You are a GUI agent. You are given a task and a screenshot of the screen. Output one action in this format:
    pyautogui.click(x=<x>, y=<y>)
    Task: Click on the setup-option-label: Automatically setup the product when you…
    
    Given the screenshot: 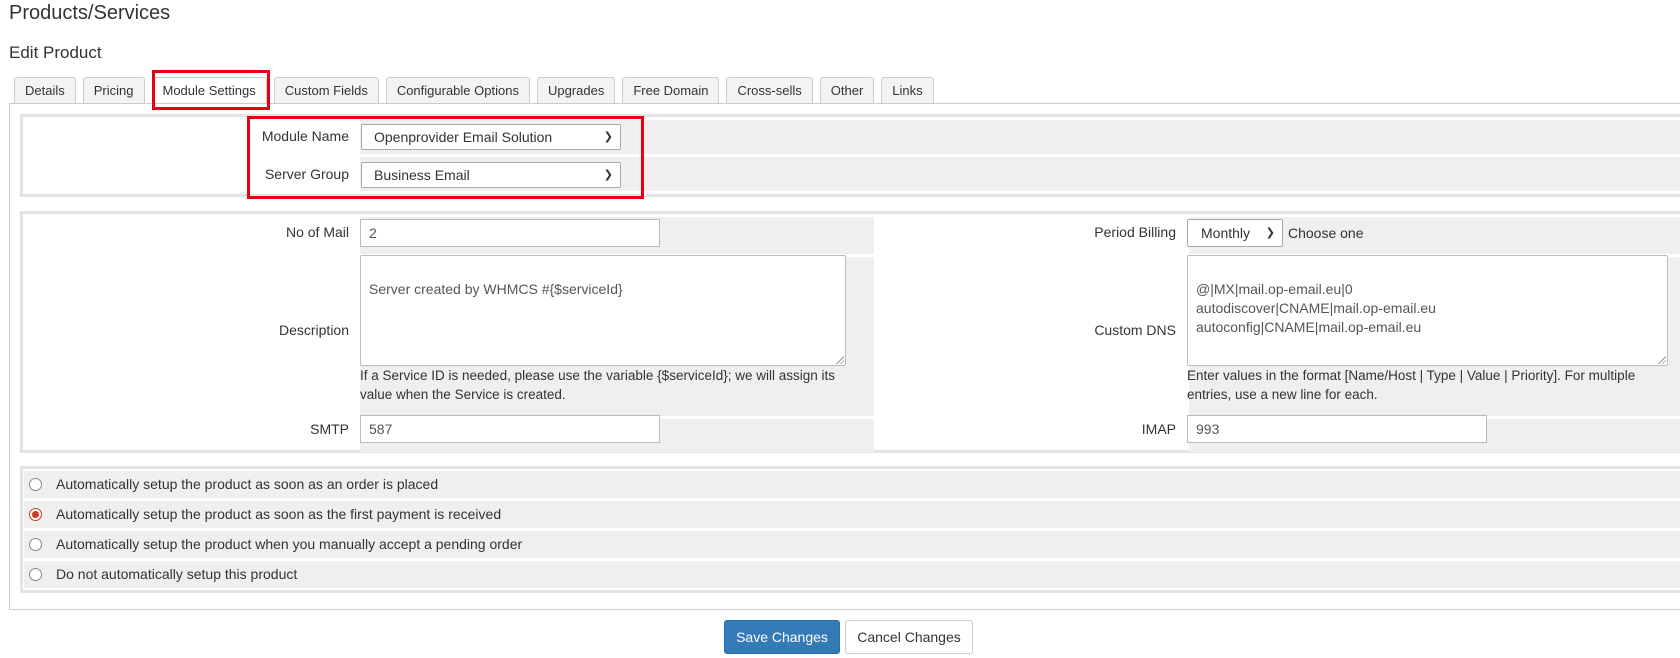 What is the action you would take?
    pyautogui.click(x=289, y=544)
    